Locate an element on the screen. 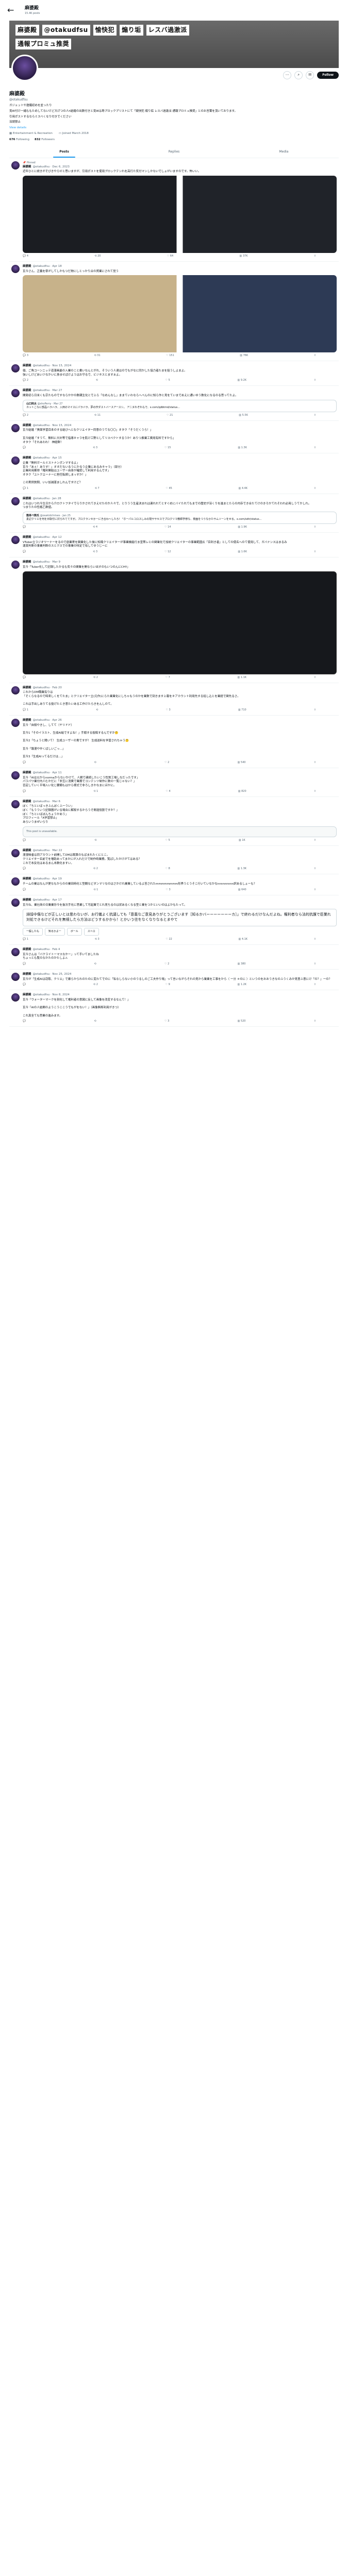  more-icon: ⋯ is located at coordinates (287, 75).